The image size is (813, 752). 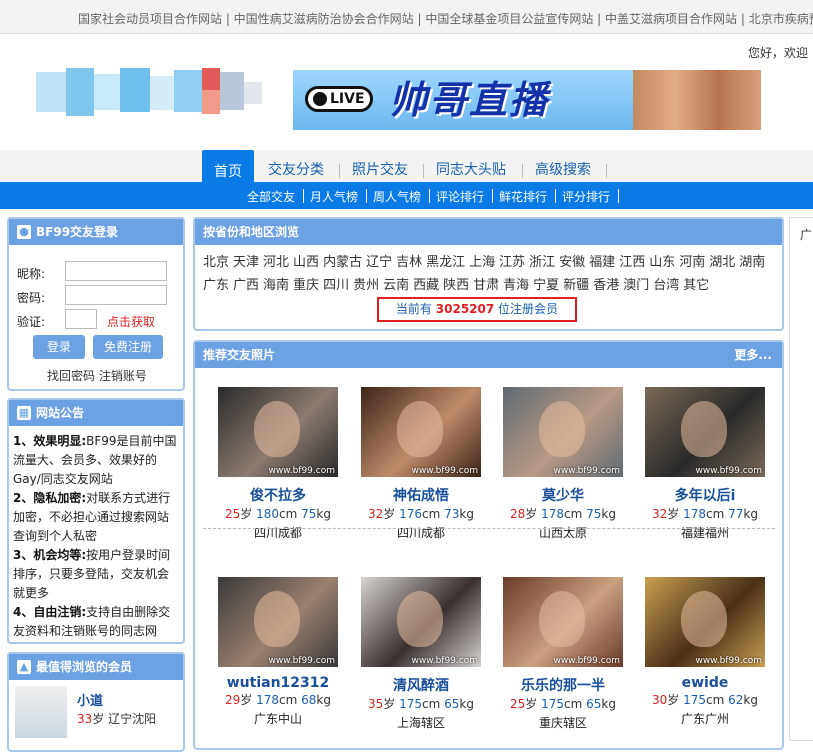 What do you see at coordinates (752, 262) in the screenshot?
I see `region-link: 湖南` at bounding box center [752, 262].